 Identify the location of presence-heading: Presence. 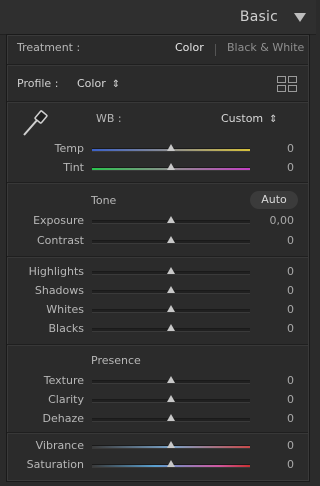
(116, 360).